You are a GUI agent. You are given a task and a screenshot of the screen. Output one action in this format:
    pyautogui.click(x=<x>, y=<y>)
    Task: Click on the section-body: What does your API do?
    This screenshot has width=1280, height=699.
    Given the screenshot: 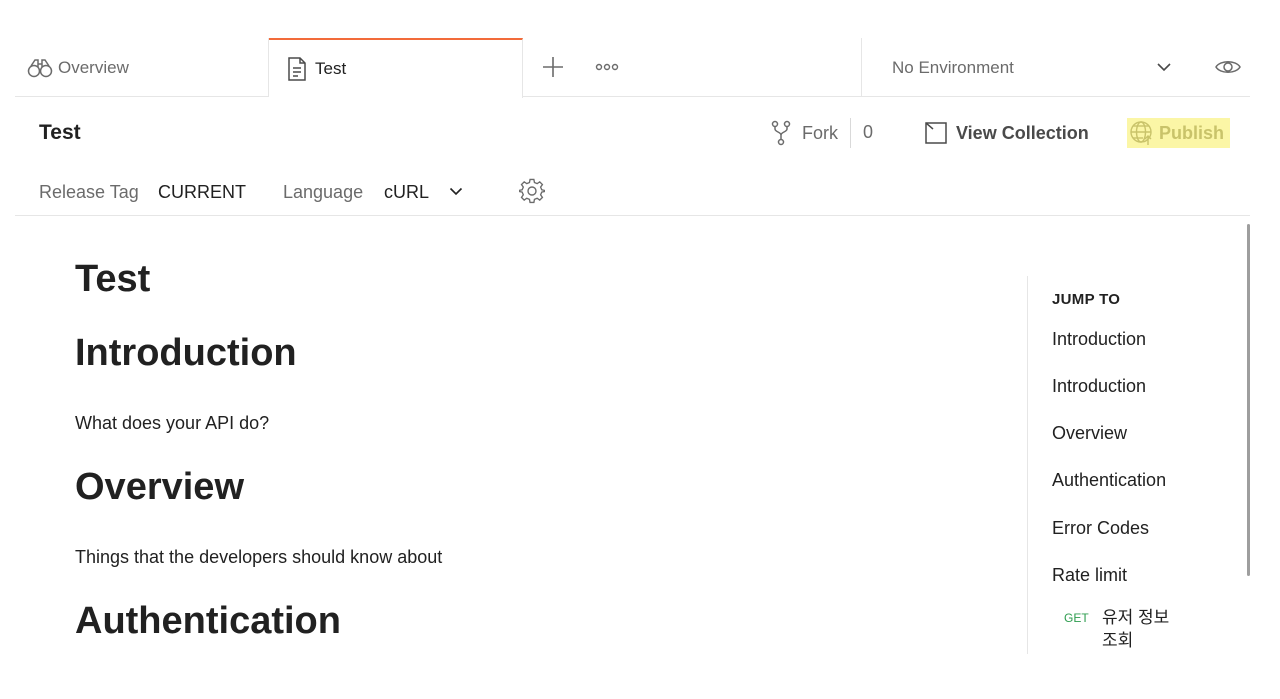 What is the action you would take?
    pyautogui.click(x=172, y=423)
    